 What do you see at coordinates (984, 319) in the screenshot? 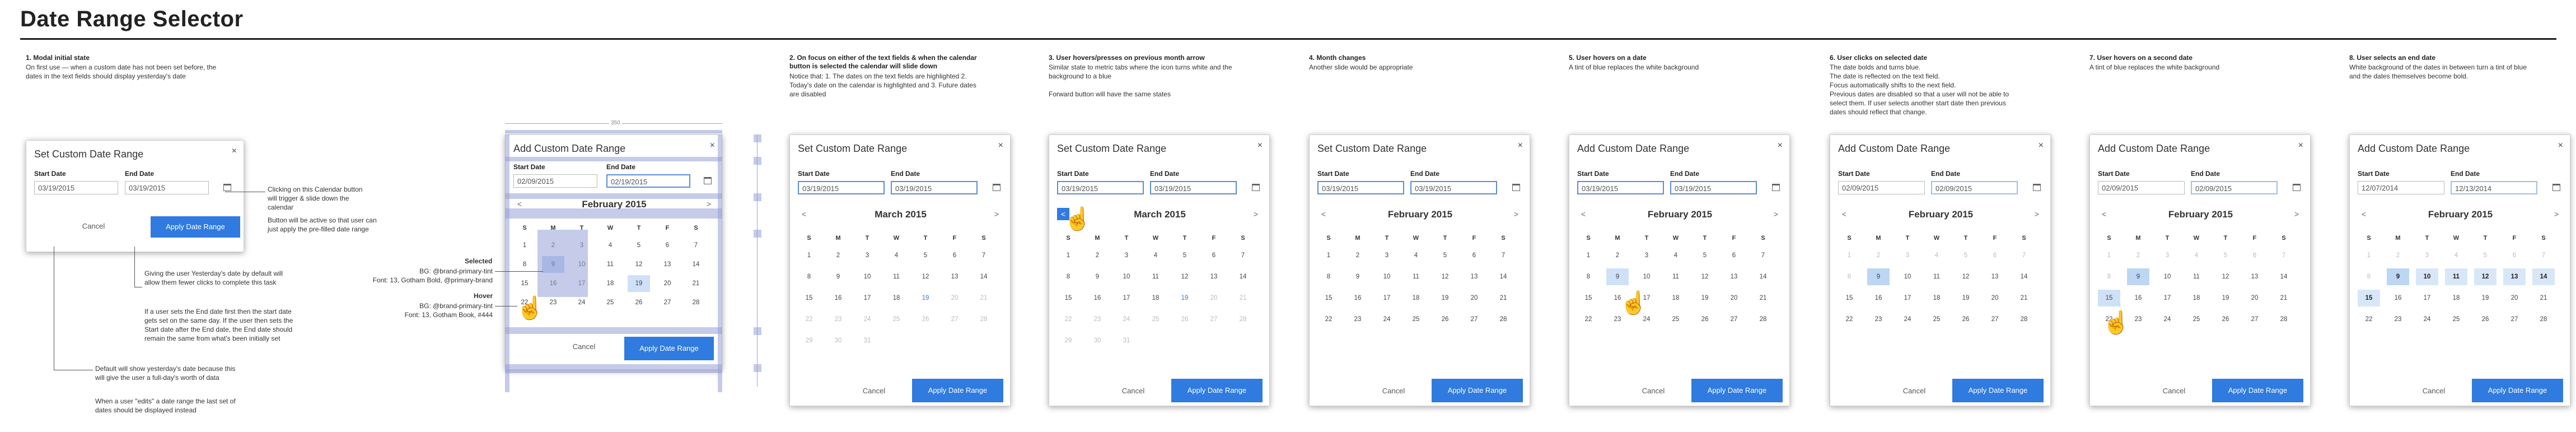
I see `calendar-day: 28` at bounding box center [984, 319].